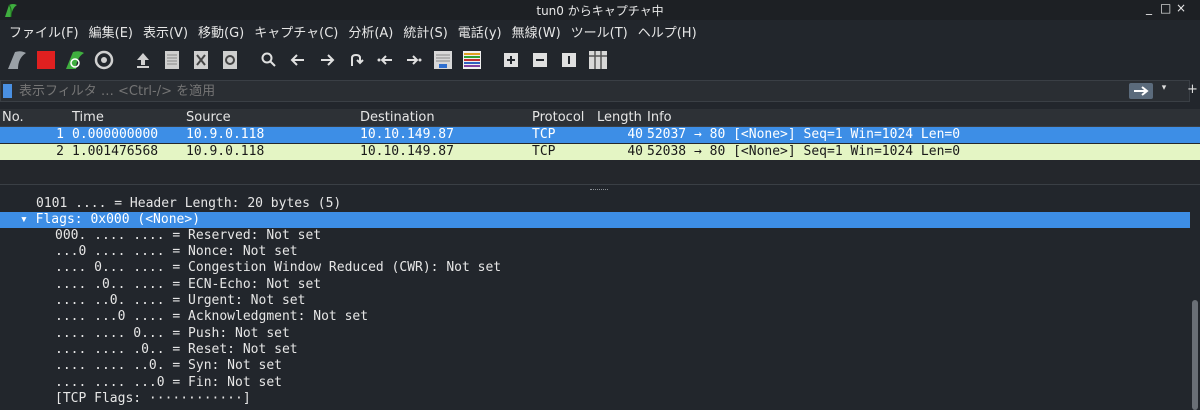 The image size is (1200, 410). I want to click on document-grid-icon, so click(172, 60).